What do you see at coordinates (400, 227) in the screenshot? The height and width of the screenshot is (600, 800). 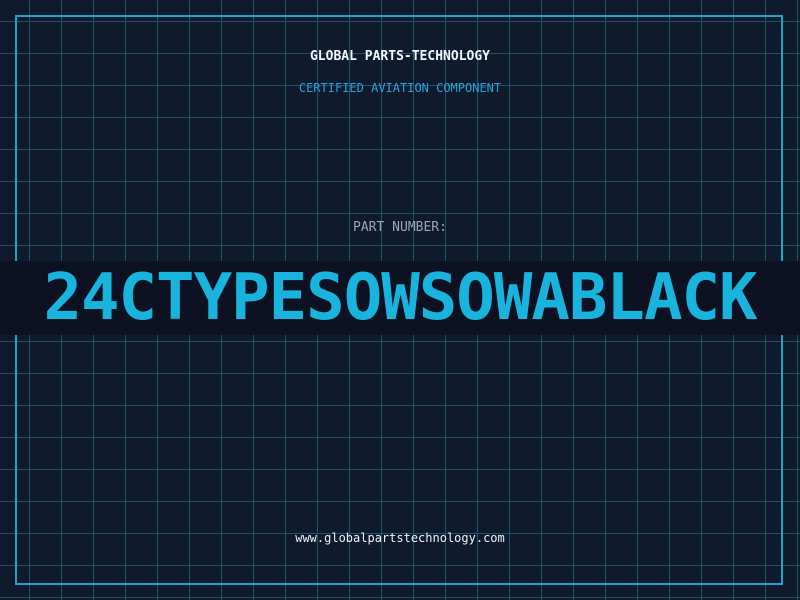 I see `part-number-label: PART NUMBER:` at bounding box center [400, 227].